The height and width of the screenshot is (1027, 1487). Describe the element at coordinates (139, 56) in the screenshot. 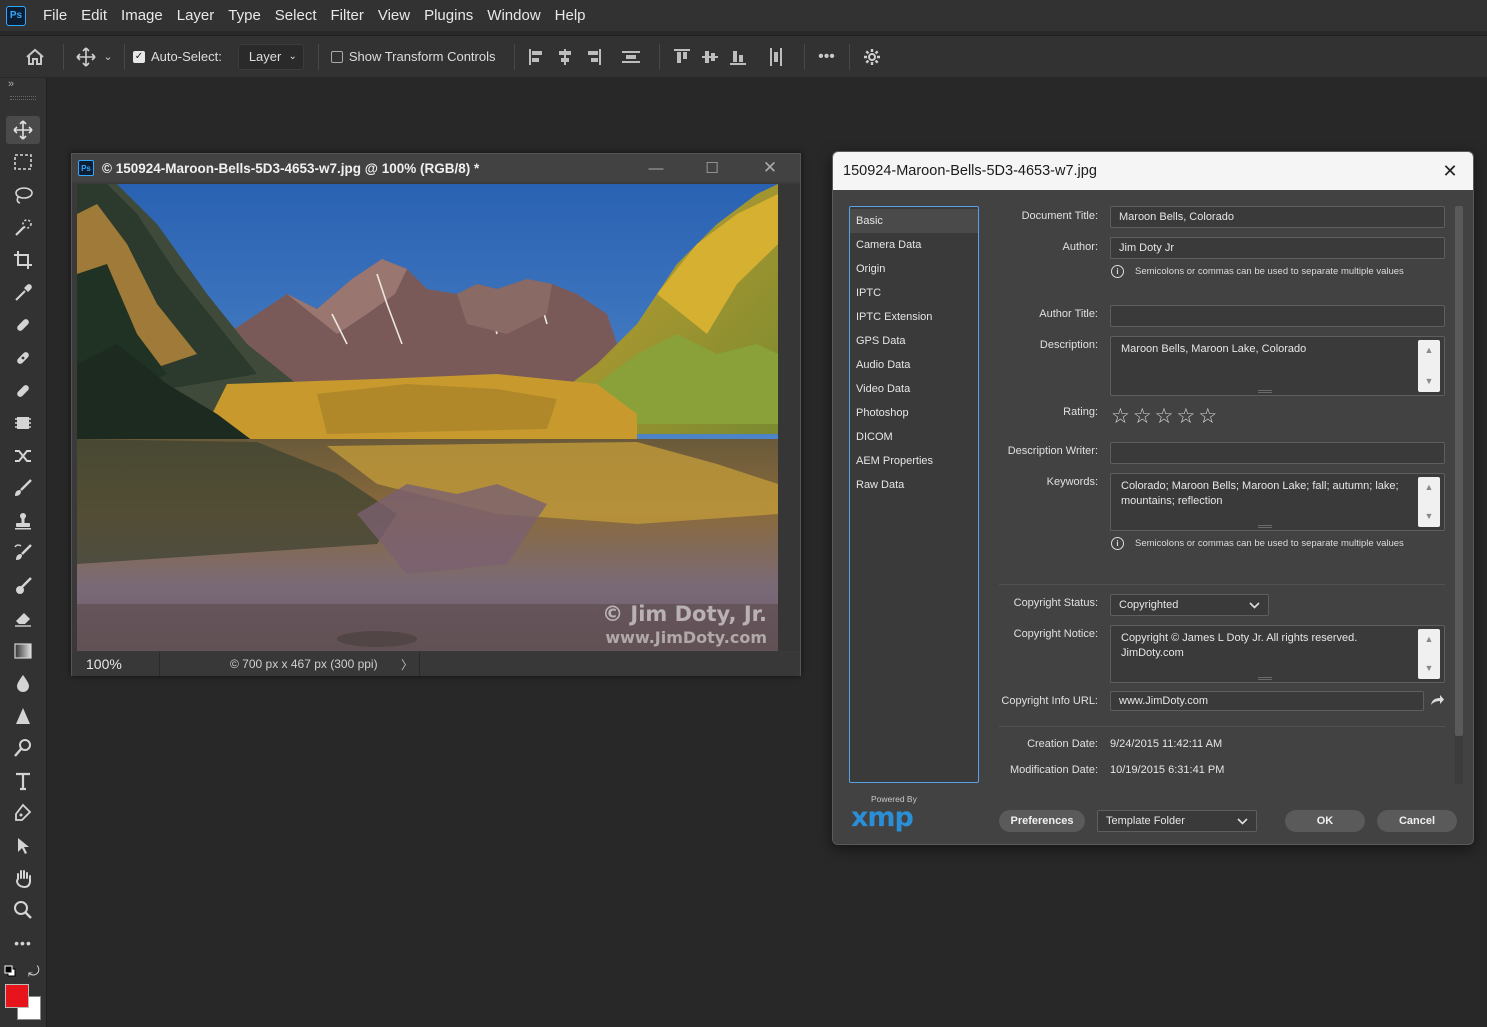

I see `auto-select-checkbox: ✓` at that location.